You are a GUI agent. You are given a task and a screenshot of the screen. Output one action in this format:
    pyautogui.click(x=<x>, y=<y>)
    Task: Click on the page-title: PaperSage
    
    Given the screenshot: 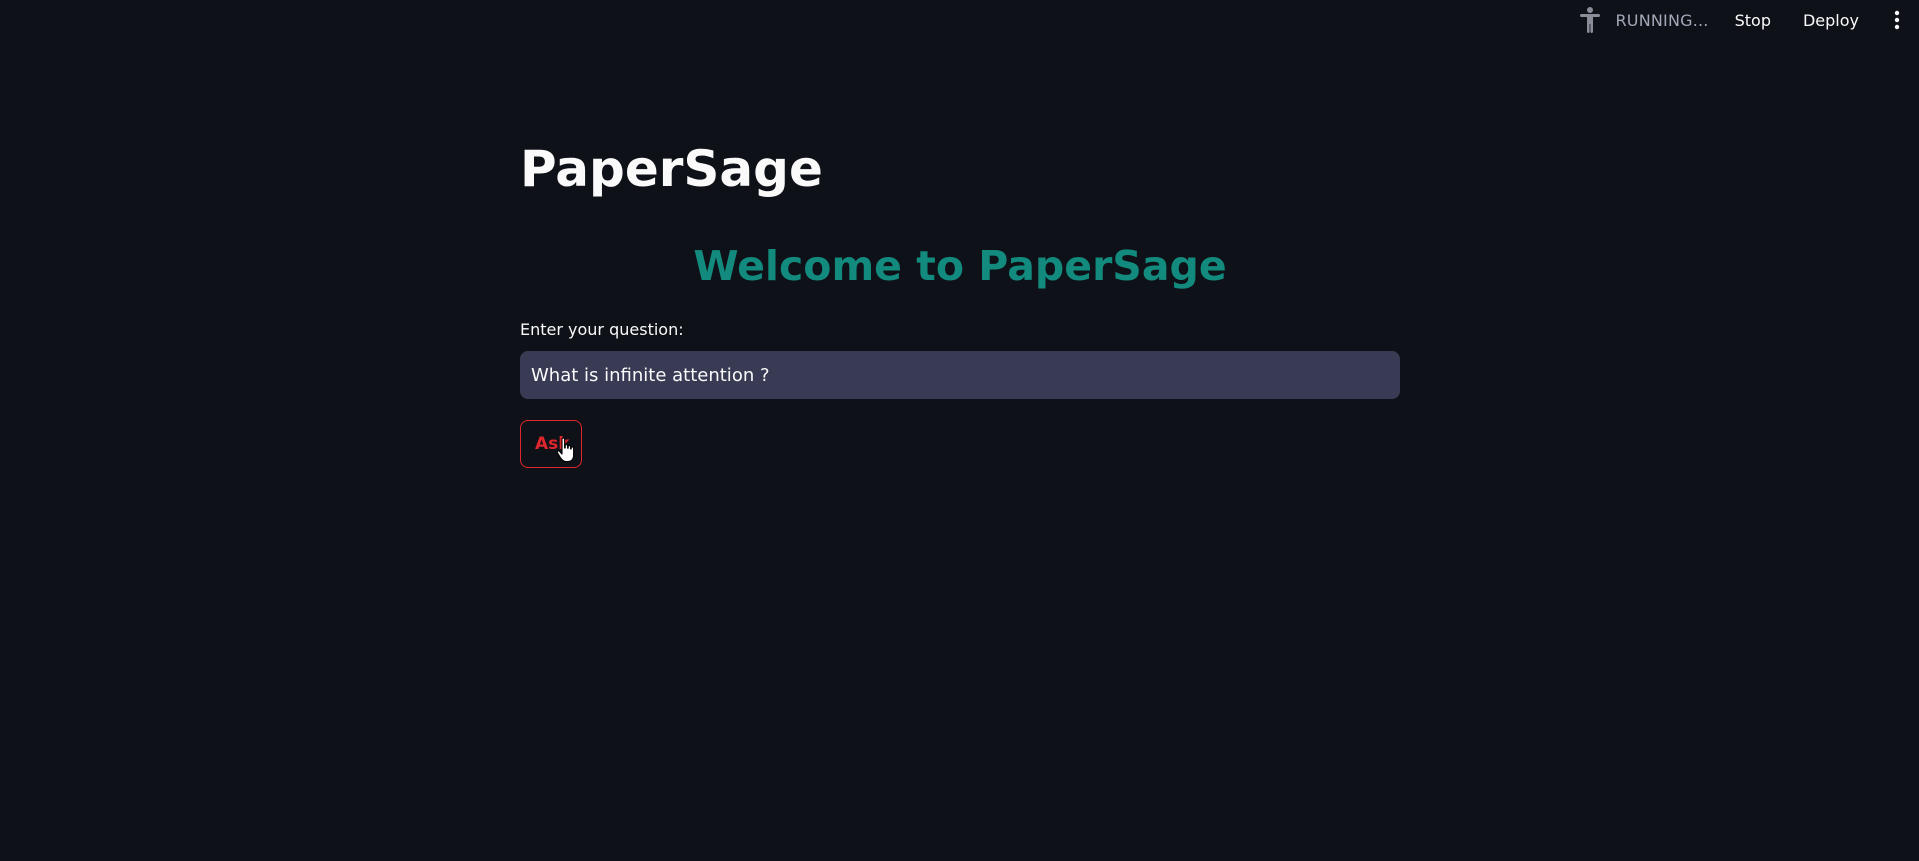 What is the action you would take?
    pyautogui.click(x=671, y=169)
    